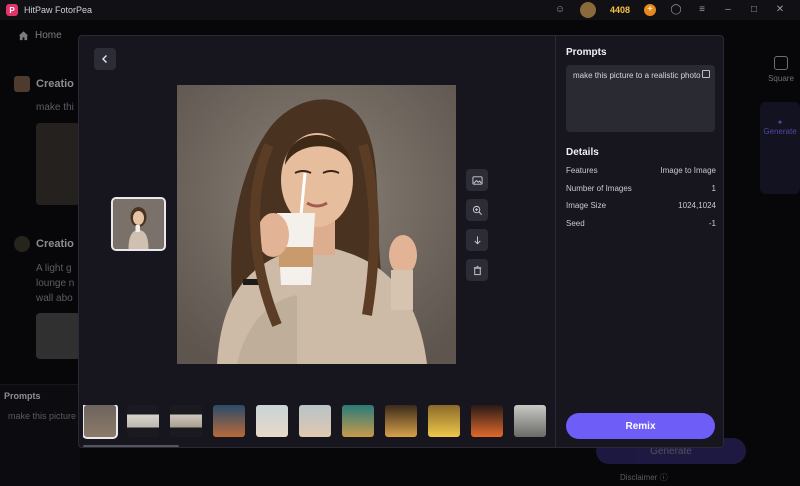 The image size is (800, 486). What do you see at coordinates (641, 205) in the screenshot?
I see `detail-row-image-size: Image Size 1024,1024` at bounding box center [641, 205].